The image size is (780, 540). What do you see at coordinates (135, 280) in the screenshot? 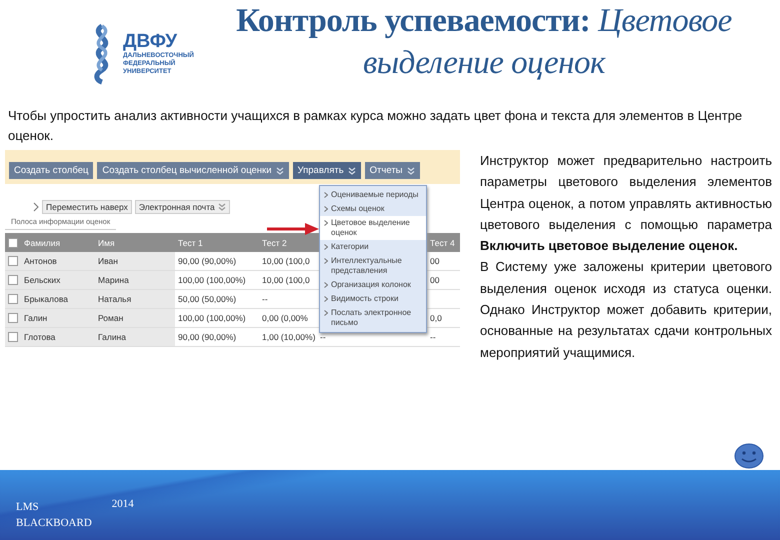
I see `table-cell: Марина` at bounding box center [135, 280].